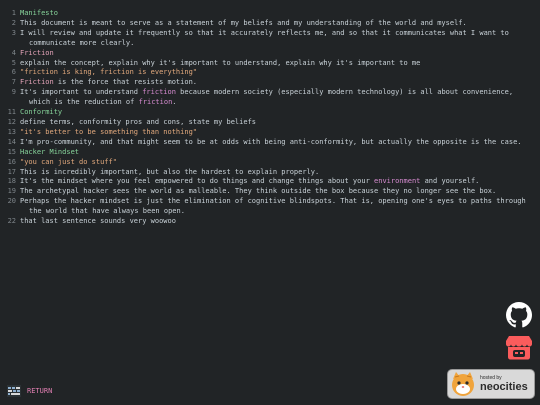 Image resolution: width=540 pixels, height=405 pixels. I want to click on text-segment: environment, so click(397, 181).